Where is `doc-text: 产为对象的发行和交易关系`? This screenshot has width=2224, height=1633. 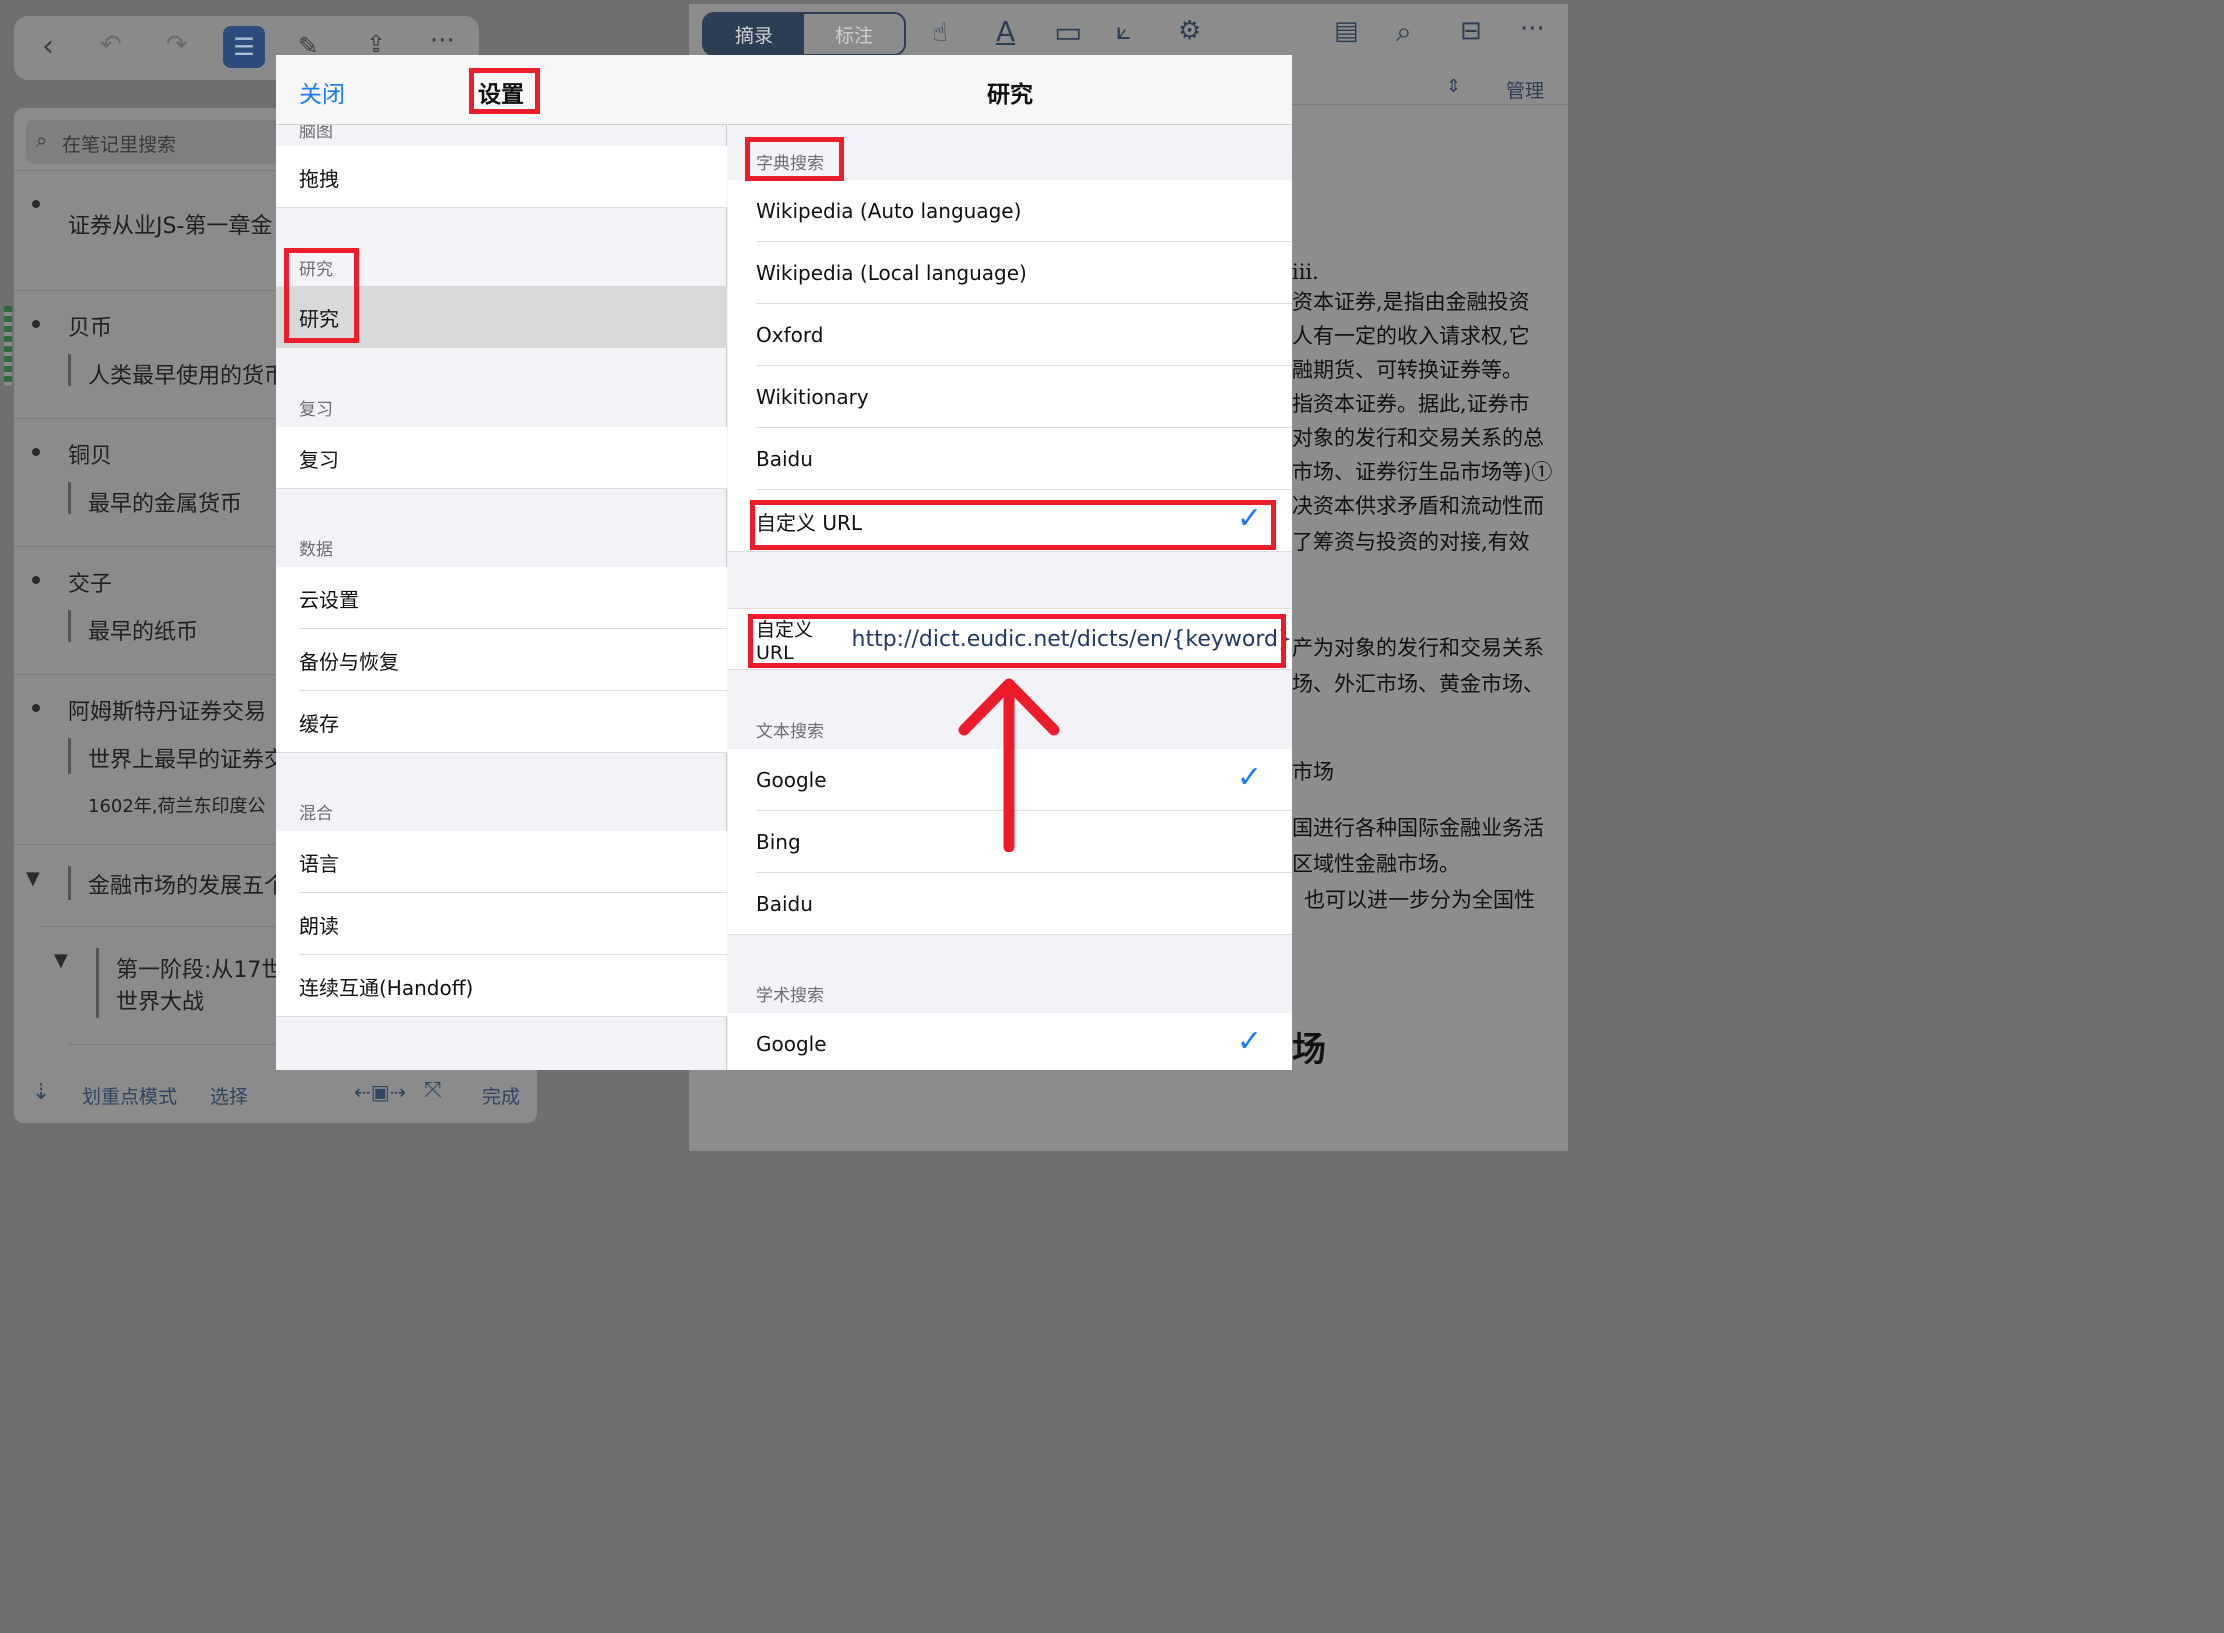 doc-text: 产为对象的发行和交易关系 is located at coordinates (1418, 648).